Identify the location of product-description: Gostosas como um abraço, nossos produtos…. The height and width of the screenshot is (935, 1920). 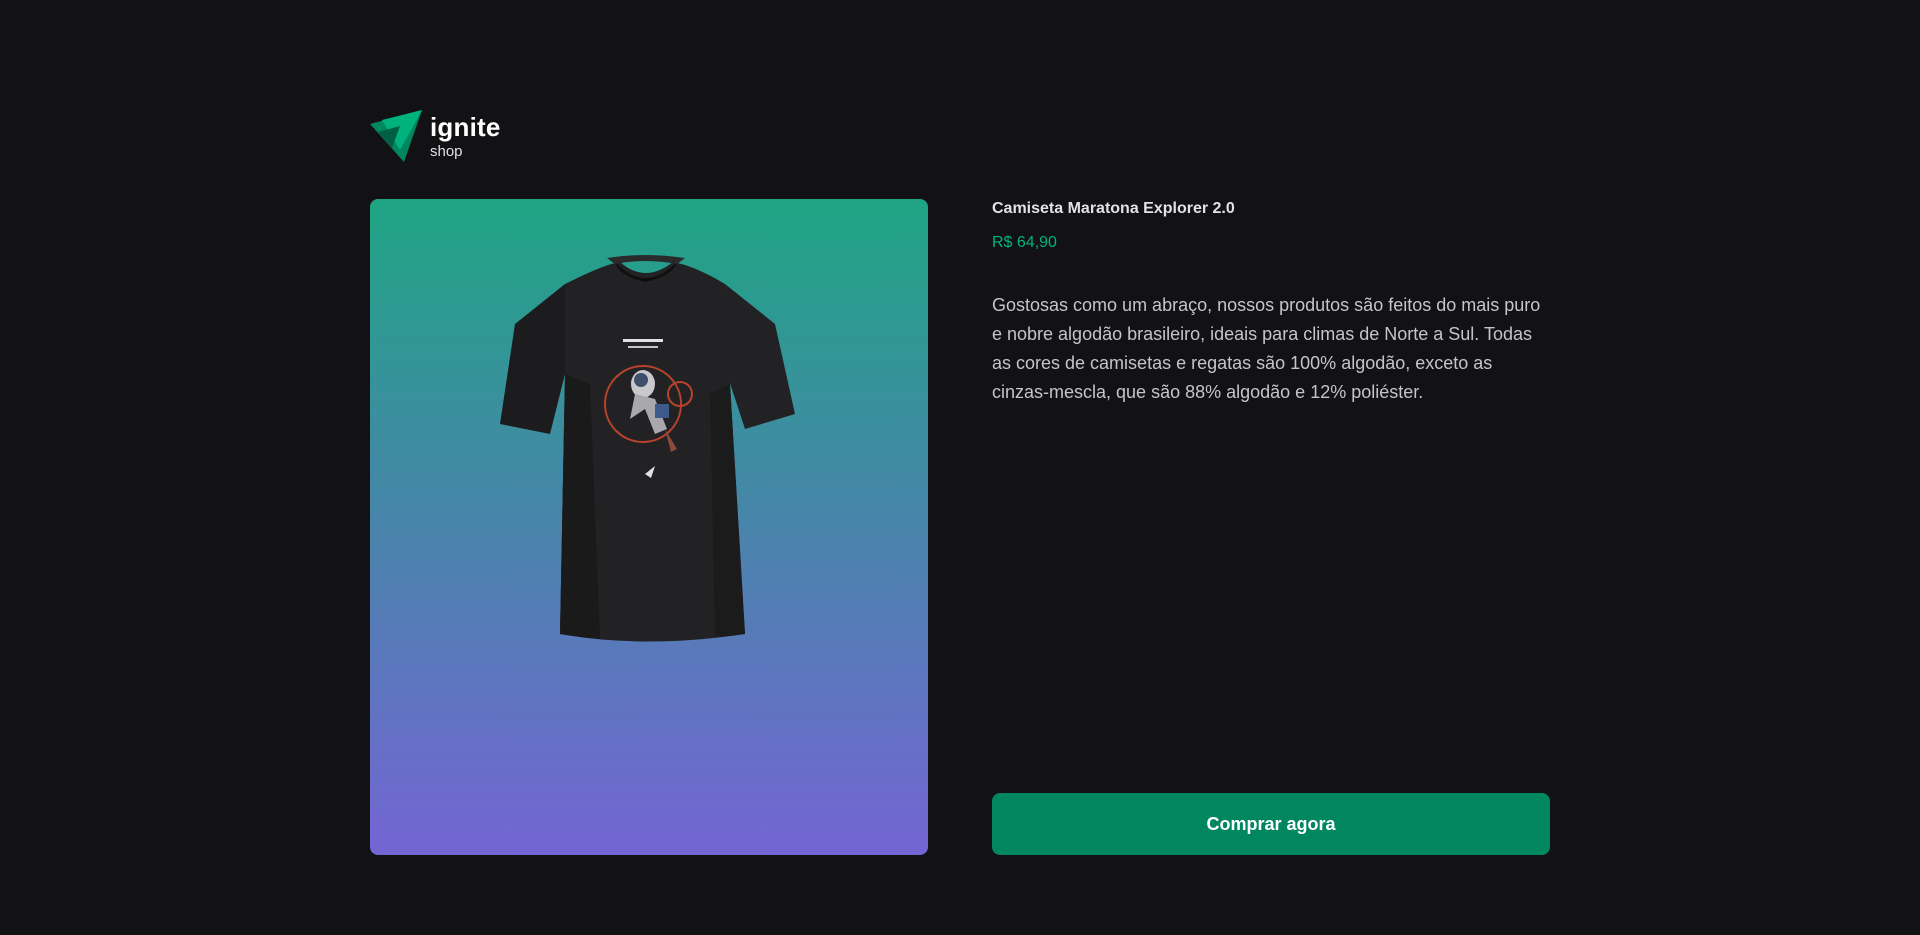
(1266, 348).